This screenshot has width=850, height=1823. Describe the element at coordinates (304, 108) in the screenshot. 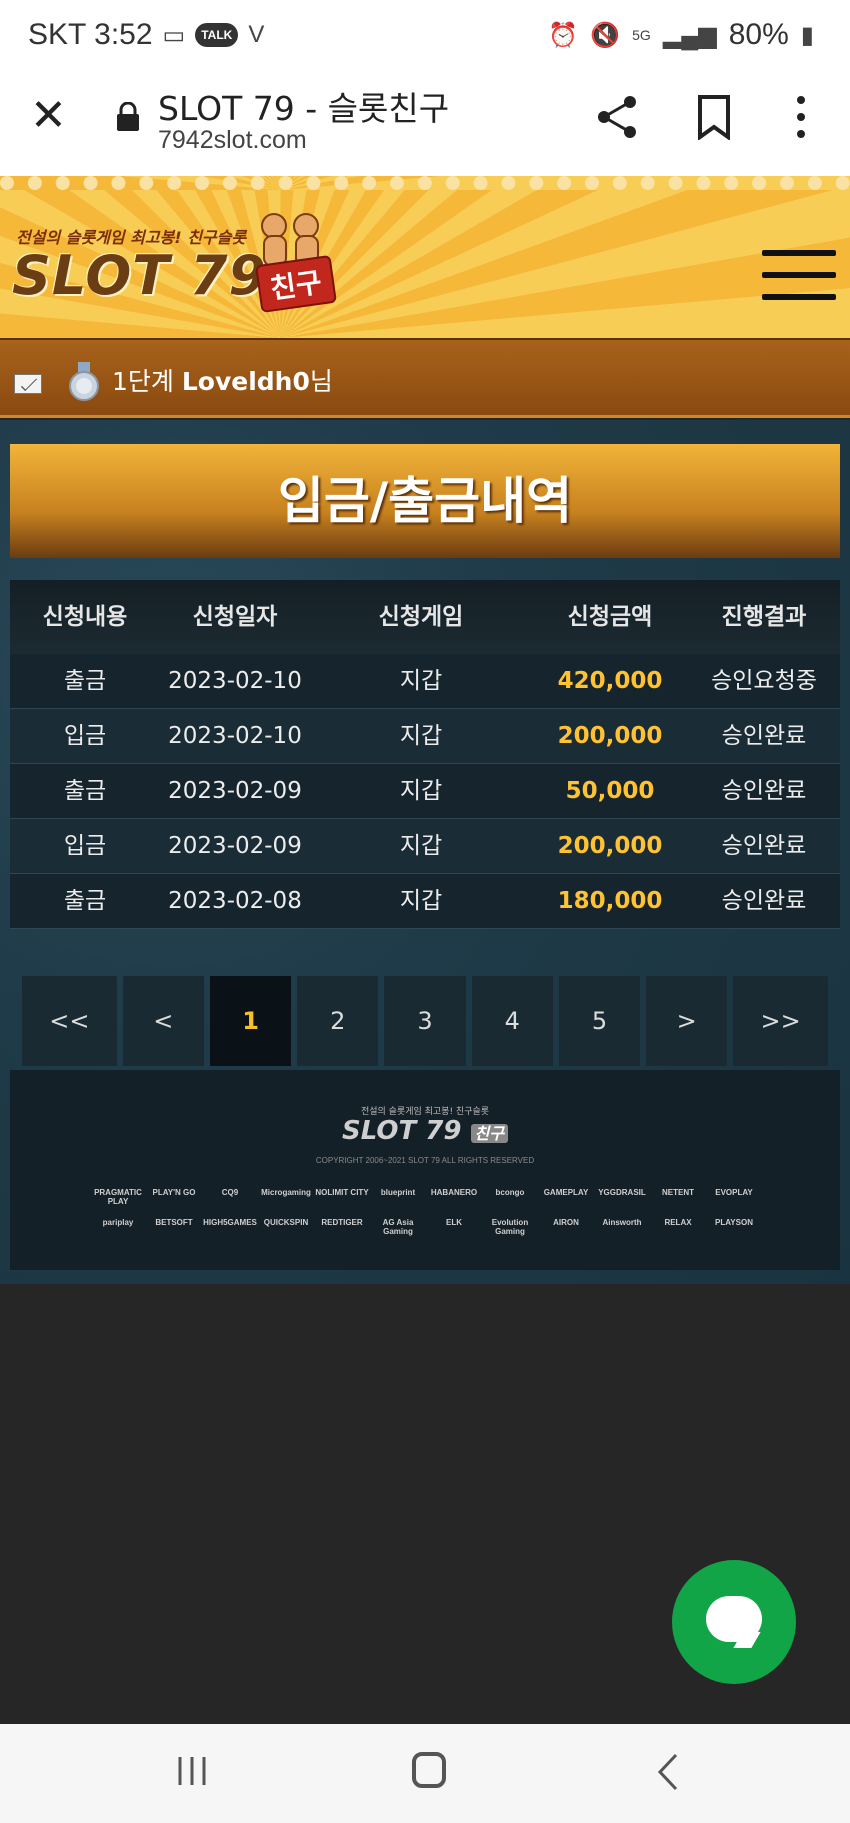

I see `browser-page-title: SLOT 79 - 슬롯친구` at that location.